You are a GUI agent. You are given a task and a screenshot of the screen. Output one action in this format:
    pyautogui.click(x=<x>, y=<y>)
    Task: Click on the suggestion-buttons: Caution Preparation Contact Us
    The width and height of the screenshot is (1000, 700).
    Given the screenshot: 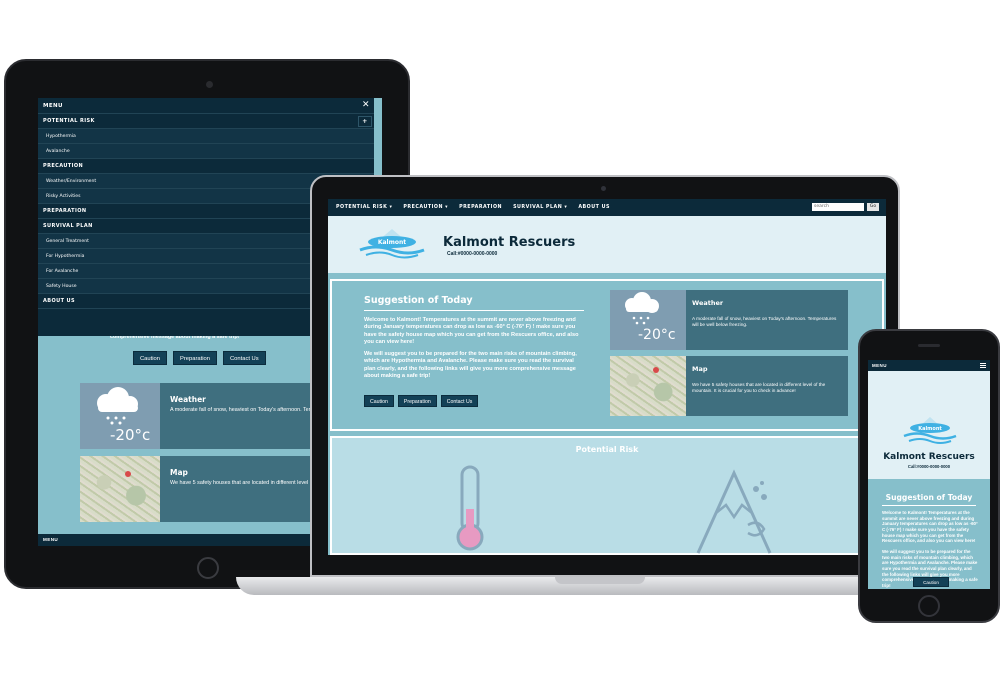 What is the action you would take?
    pyautogui.click(x=421, y=401)
    